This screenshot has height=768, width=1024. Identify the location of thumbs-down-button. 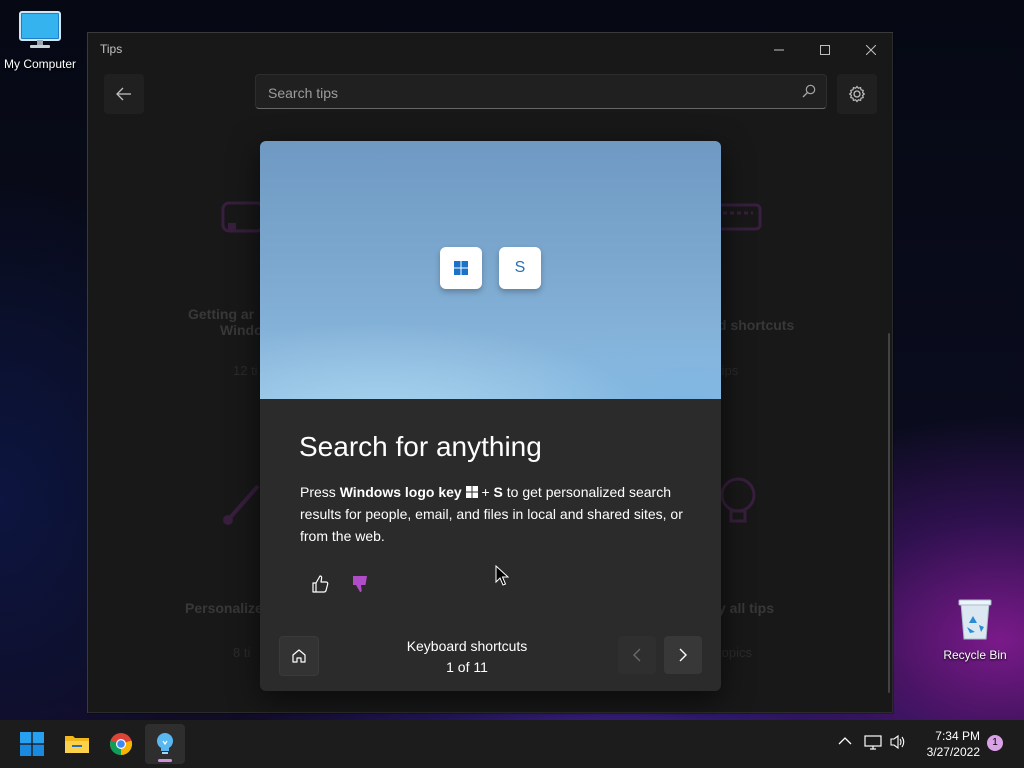
(360, 584).